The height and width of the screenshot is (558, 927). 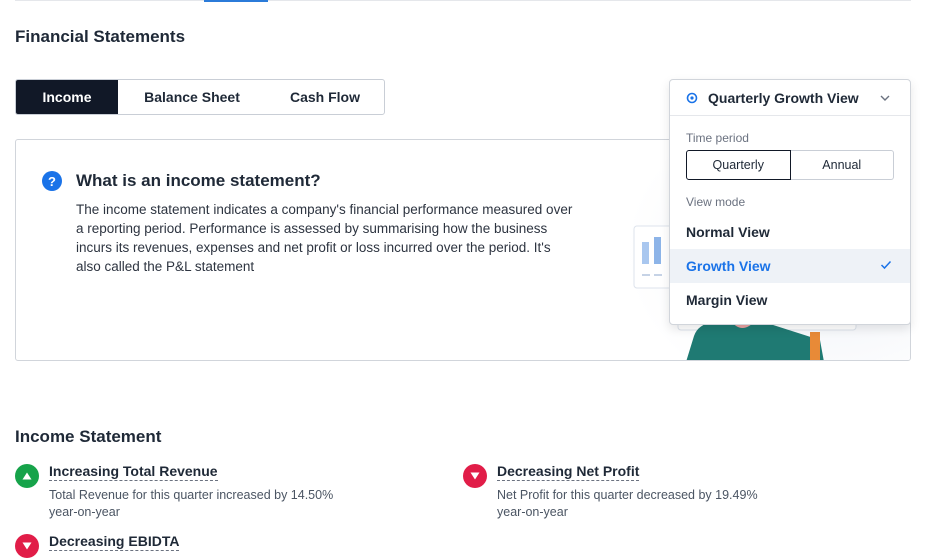 What do you see at coordinates (728, 232) in the screenshot?
I see `view-mode-normal-label: Normal View` at bounding box center [728, 232].